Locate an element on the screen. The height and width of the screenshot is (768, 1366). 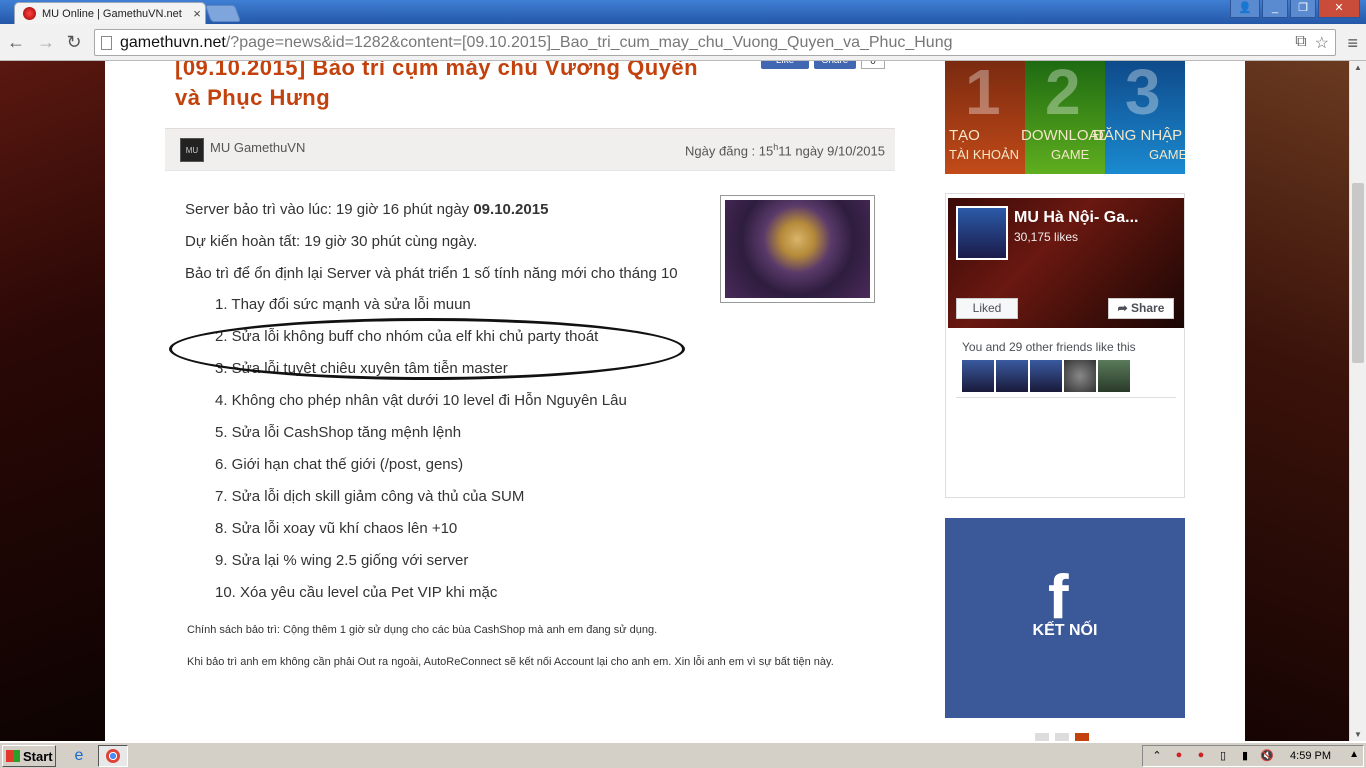
network-signal-icon: ▮ is located at coordinates (1245, 756).